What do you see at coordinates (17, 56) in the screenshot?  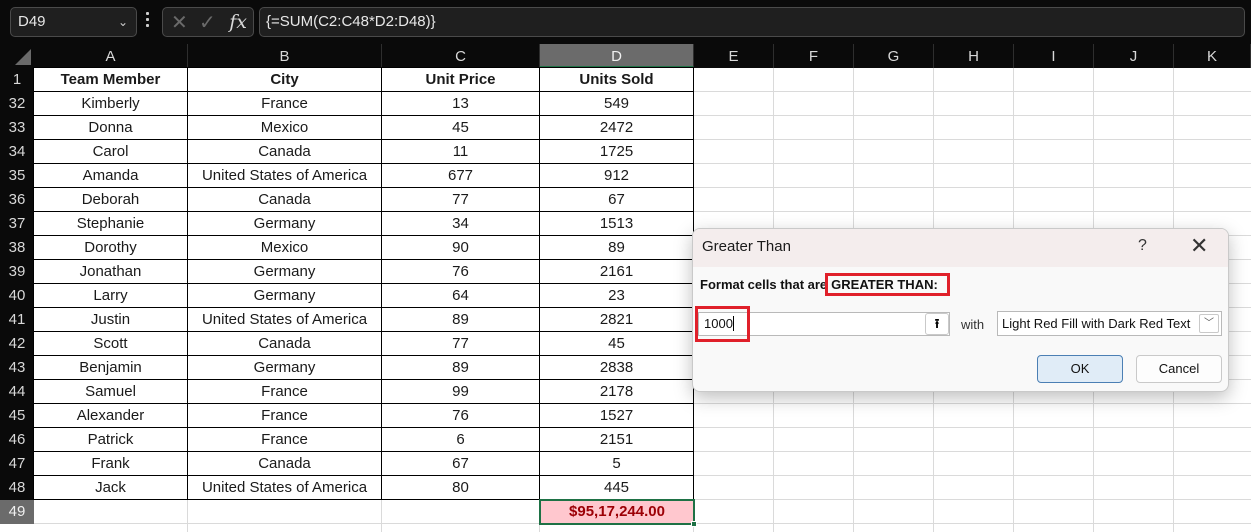 I see `select-all-corner` at bounding box center [17, 56].